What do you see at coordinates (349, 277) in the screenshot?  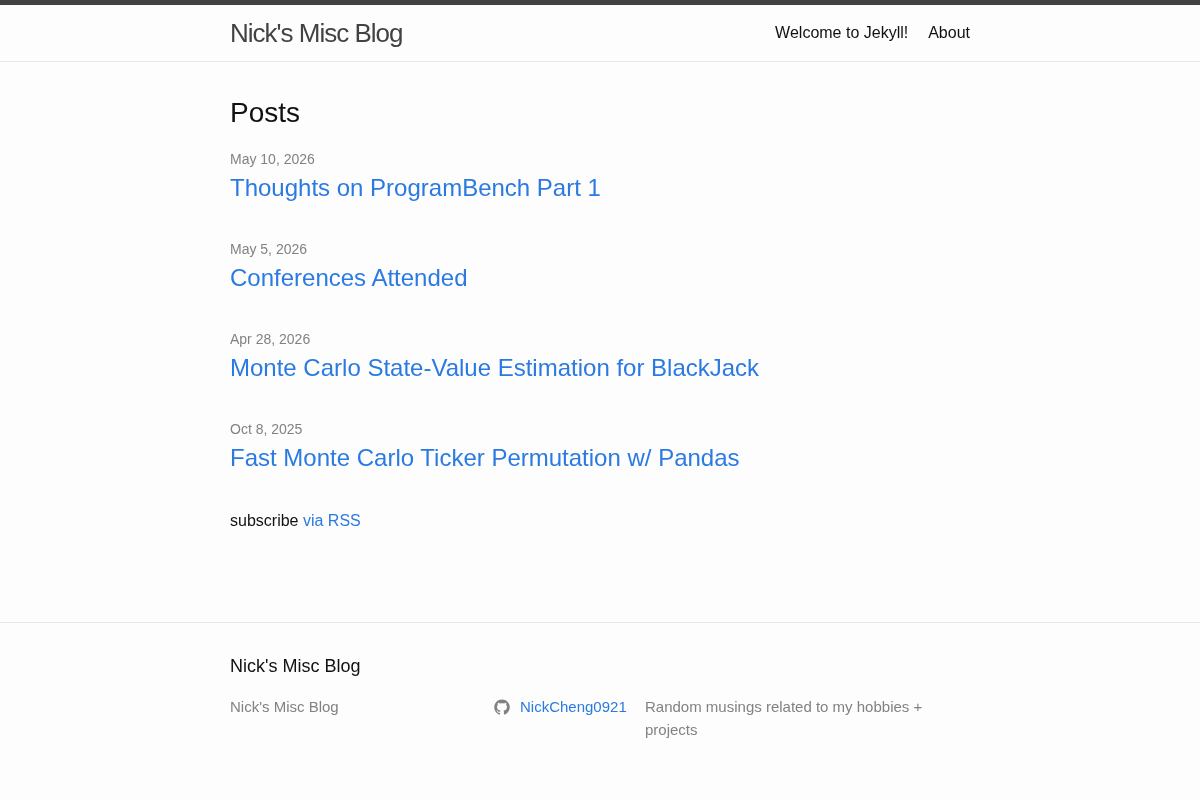 I see `post-title-link: Conferences Attended` at bounding box center [349, 277].